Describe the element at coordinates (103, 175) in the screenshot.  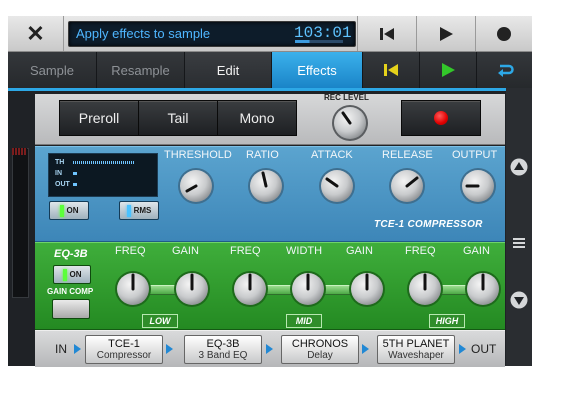
I see `compressor-meter-display: TH IN OUT` at that location.